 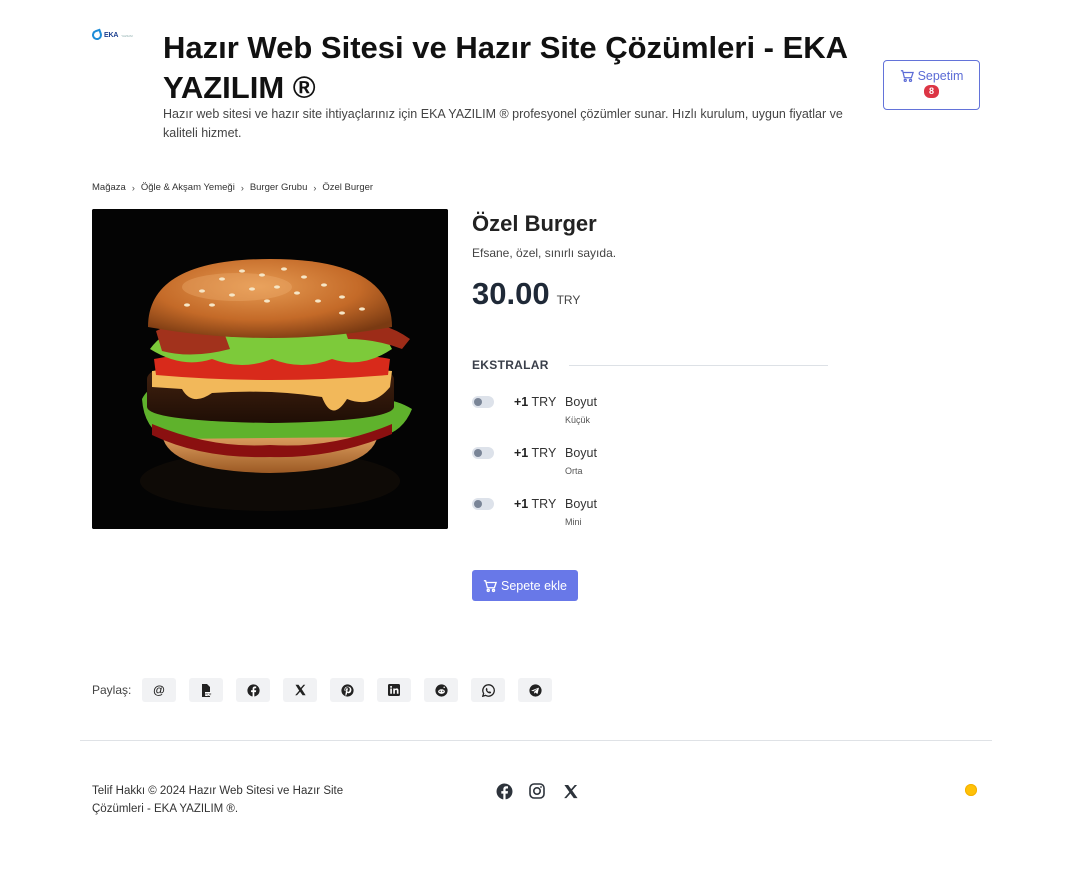 I want to click on share-pdf-button: PDF, so click(x=206, y=690).